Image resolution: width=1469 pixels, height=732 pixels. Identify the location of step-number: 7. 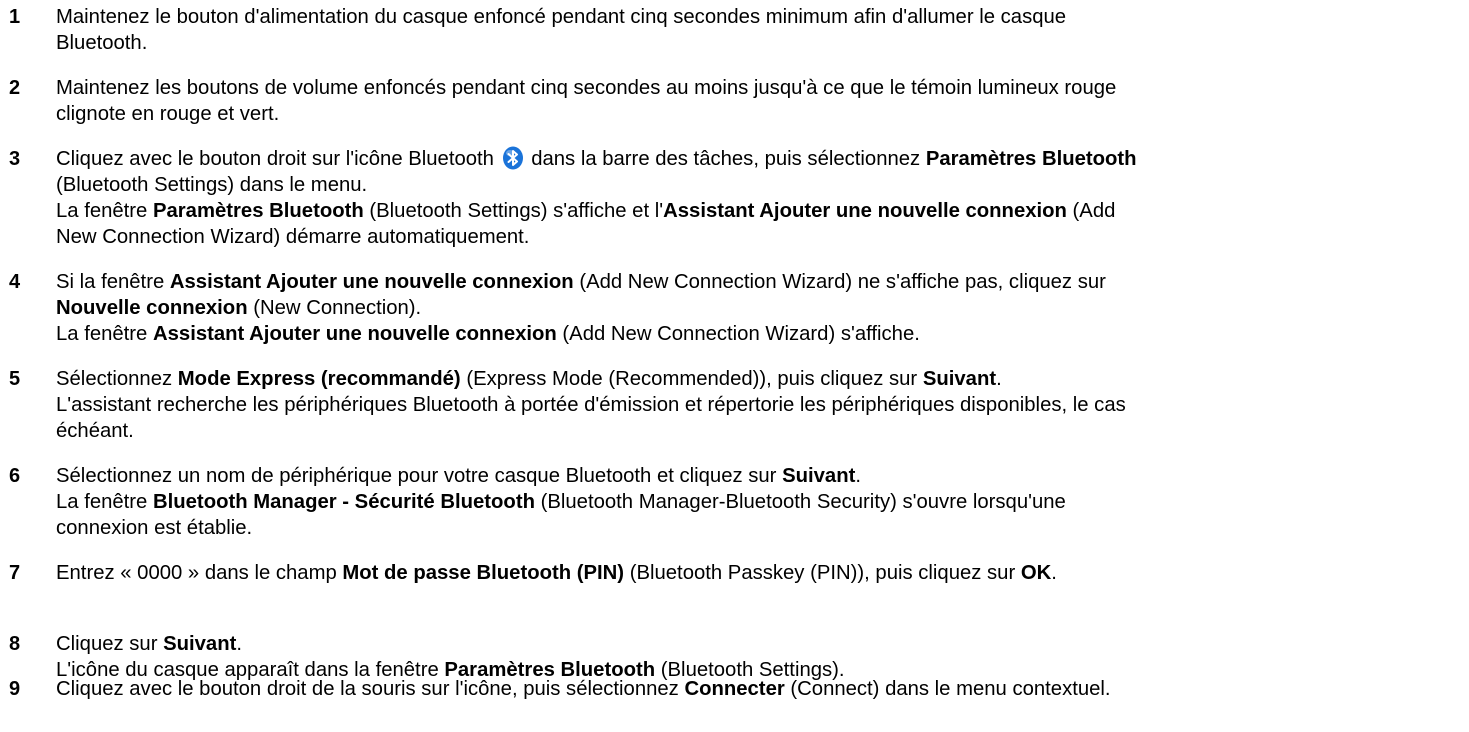
(15, 573).